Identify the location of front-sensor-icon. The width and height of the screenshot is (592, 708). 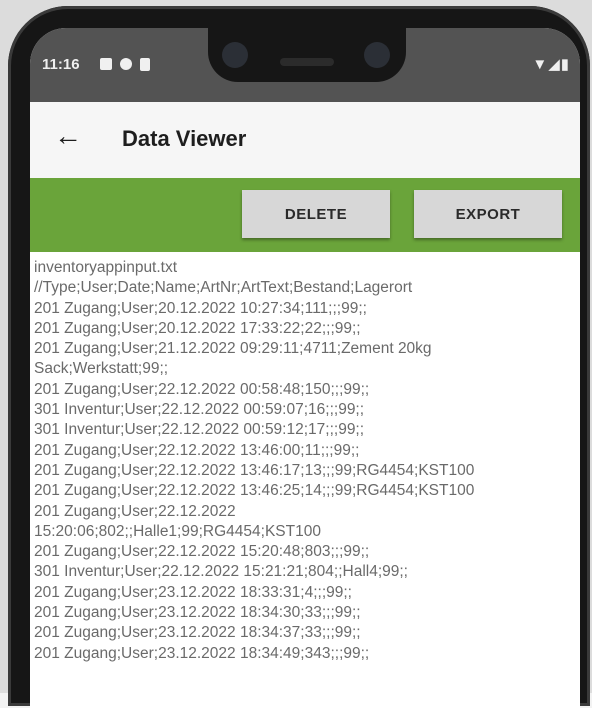
(377, 55).